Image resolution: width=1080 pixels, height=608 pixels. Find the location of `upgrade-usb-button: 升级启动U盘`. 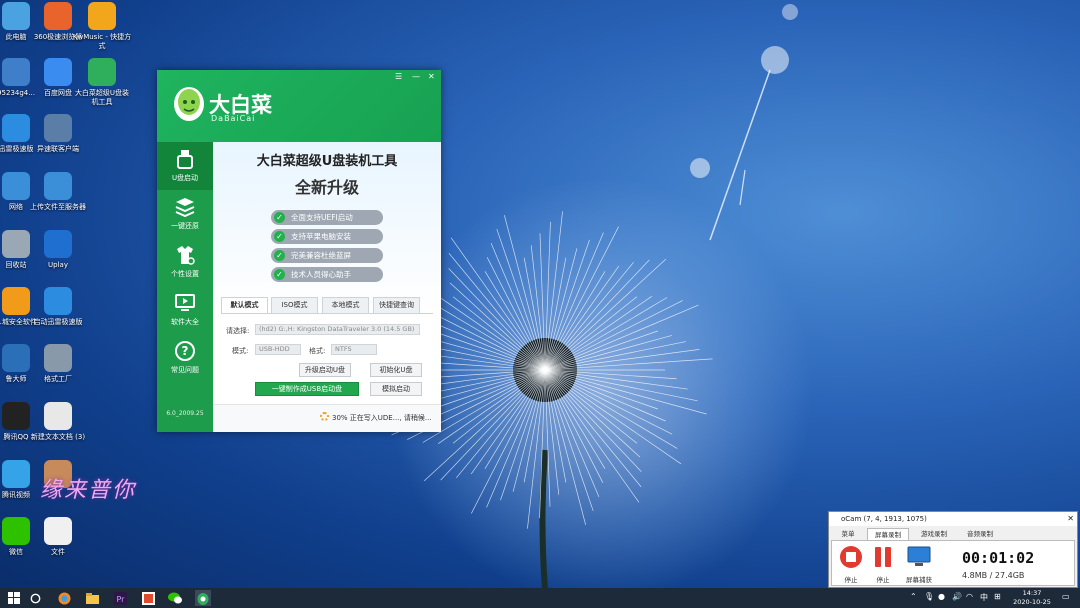

upgrade-usb-button: 升级启动U盘 is located at coordinates (325, 370).